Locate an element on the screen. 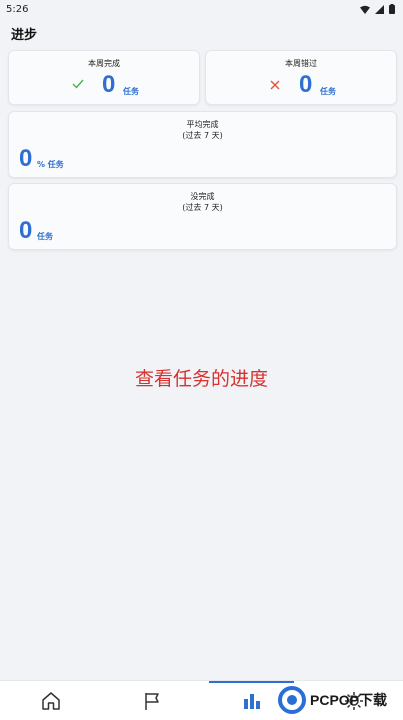  week-missed-card: 本周错过 0 任务 is located at coordinates (301, 77).